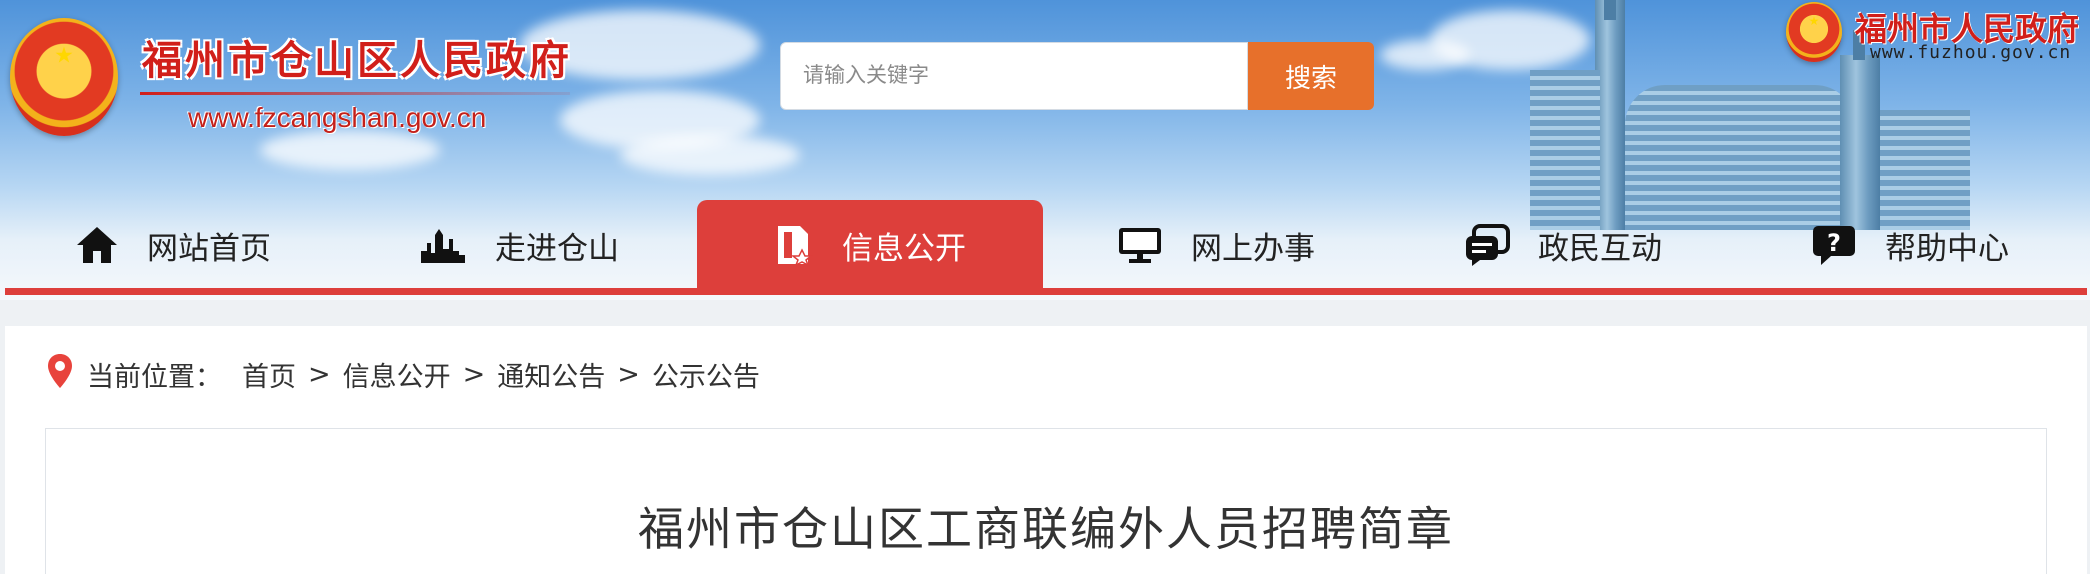  What do you see at coordinates (269, 374) in the screenshot?
I see `breadcrumb-home: 首页` at bounding box center [269, 374].